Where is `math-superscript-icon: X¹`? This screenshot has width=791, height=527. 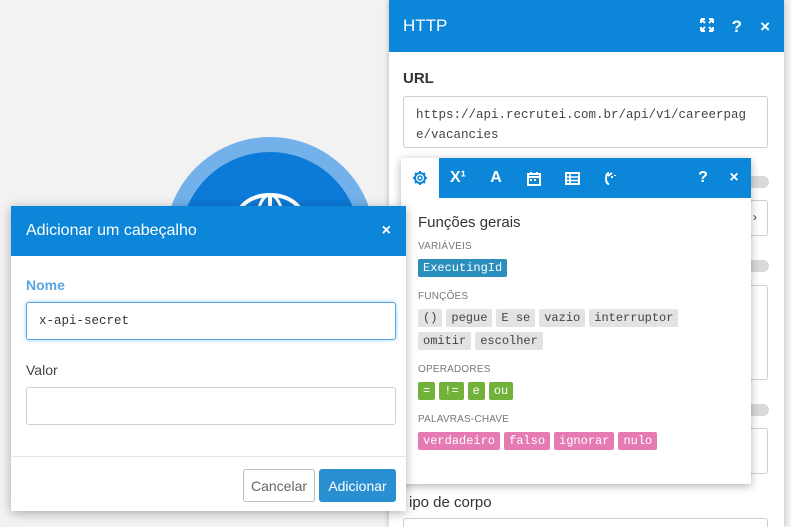
math-superscript-icon: X¹ is located at coordinates (458, 178).